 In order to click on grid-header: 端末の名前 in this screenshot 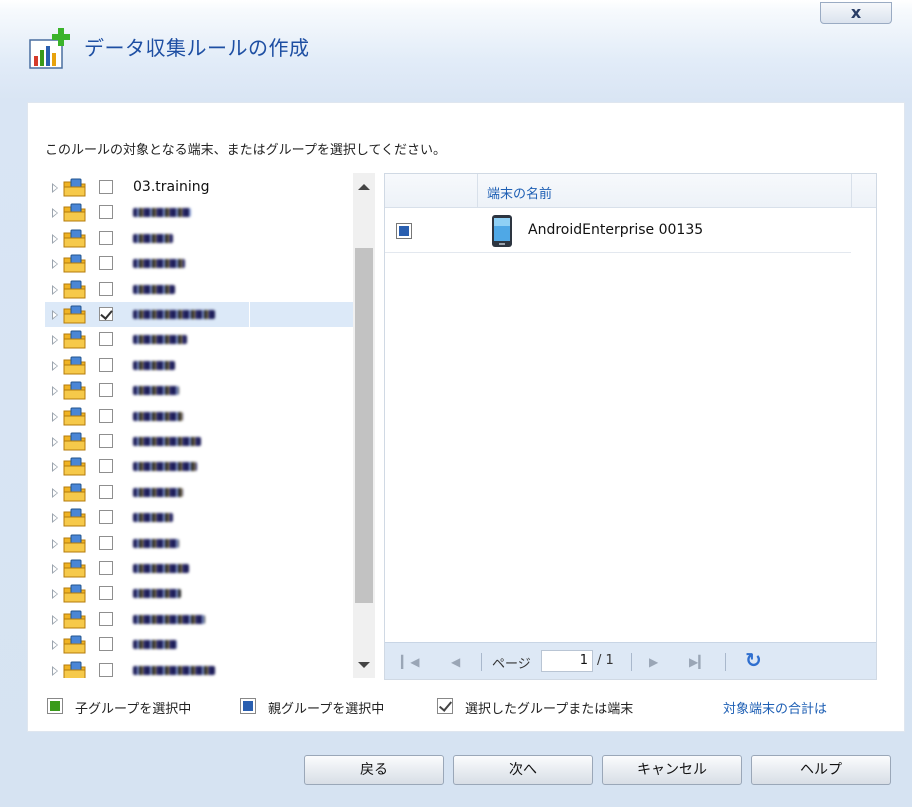, I will do `click(630, 191)`.